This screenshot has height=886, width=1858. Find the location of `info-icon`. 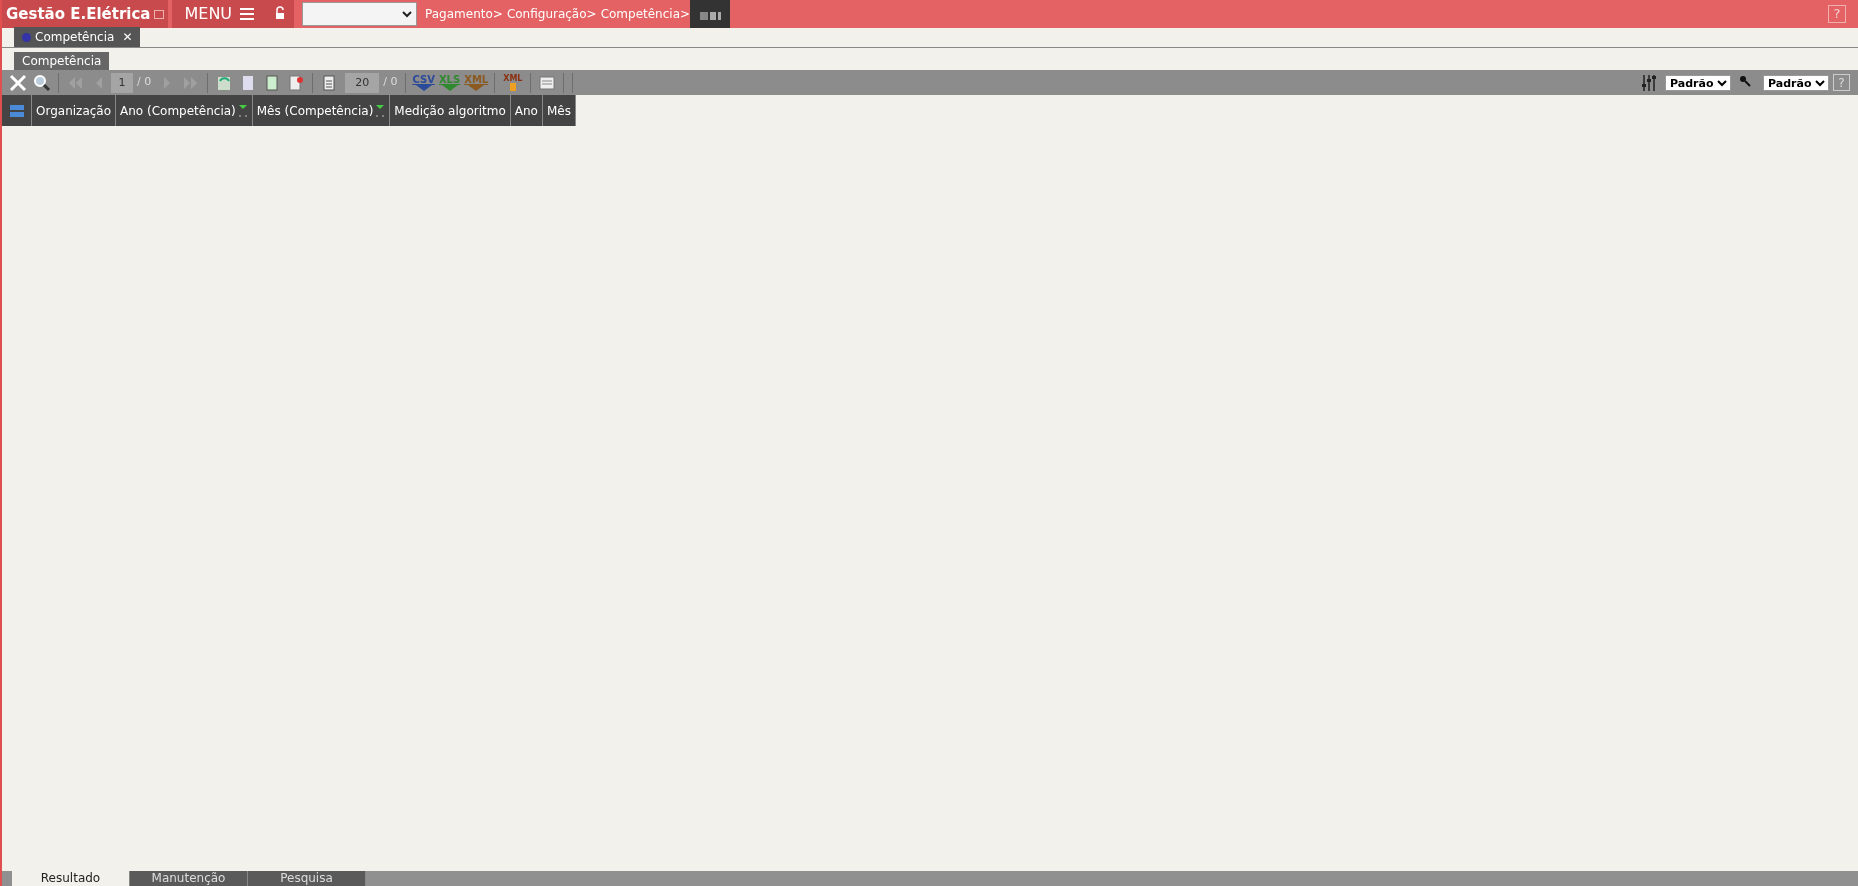

info-icon is located at coordinates (26, 37).